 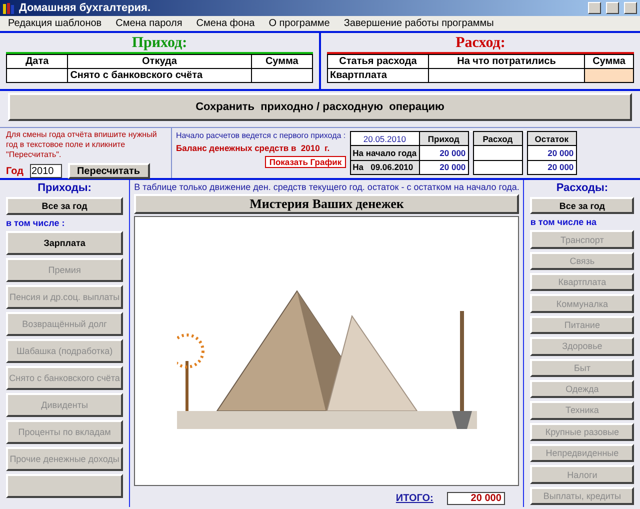 I want to click on description-field, so click(x=506, y=75).